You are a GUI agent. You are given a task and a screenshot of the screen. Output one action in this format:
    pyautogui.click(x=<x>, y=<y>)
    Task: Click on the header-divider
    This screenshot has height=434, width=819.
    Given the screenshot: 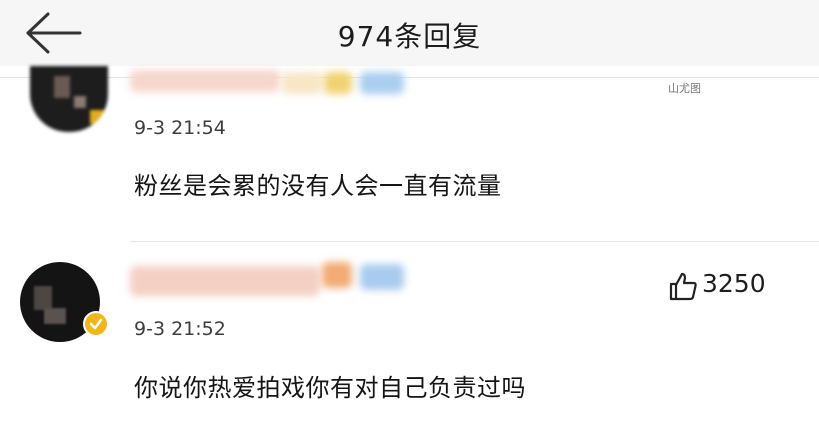 What is the action you would take?
    pyautogui.click(x=409, y=77)
    